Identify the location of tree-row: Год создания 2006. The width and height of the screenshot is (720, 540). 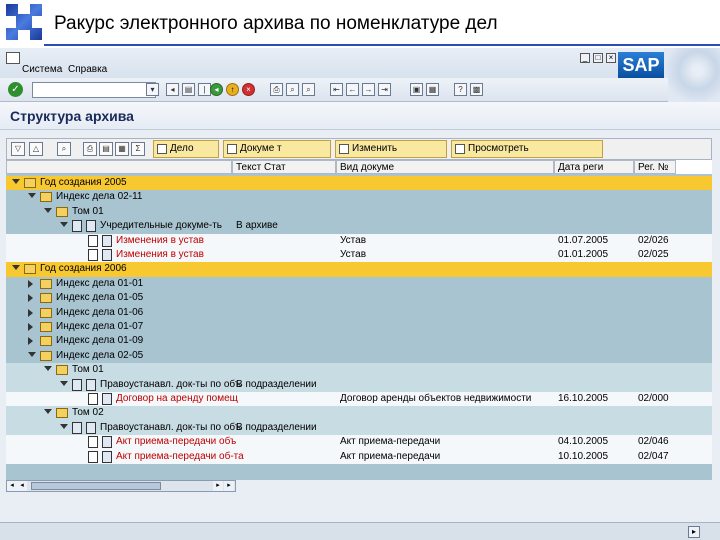
(359, 269).